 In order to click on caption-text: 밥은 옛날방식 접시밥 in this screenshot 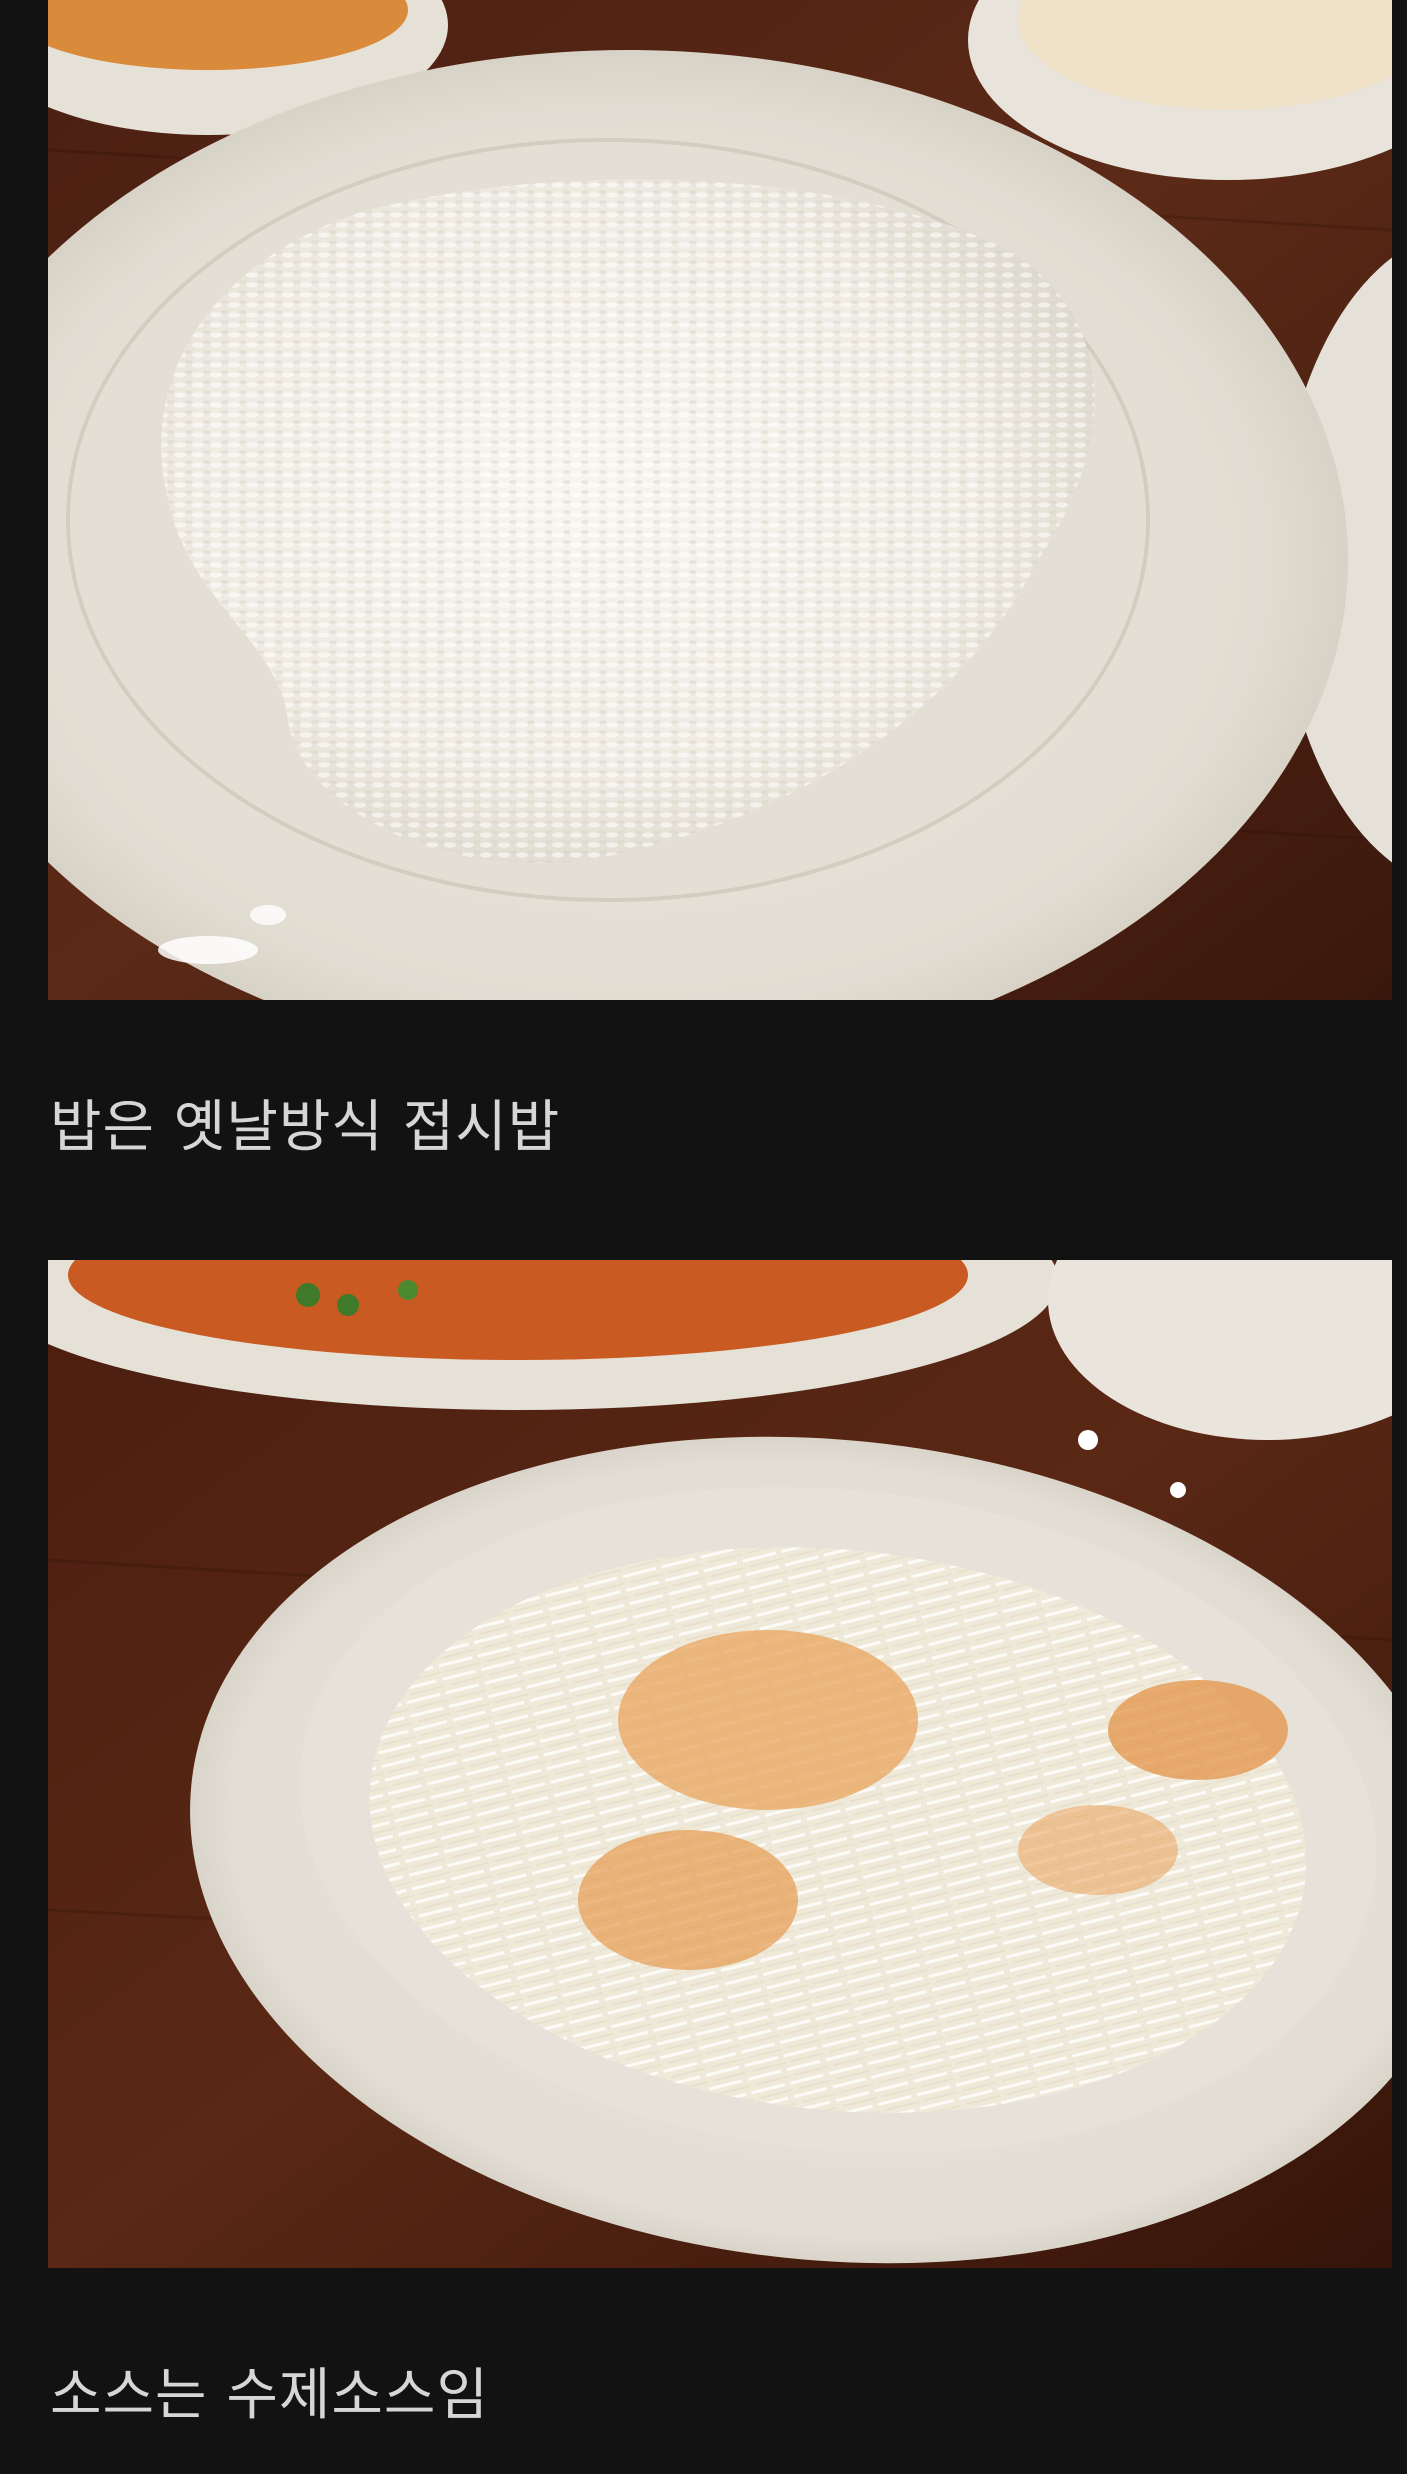, I will do `click(305, 1127)`.